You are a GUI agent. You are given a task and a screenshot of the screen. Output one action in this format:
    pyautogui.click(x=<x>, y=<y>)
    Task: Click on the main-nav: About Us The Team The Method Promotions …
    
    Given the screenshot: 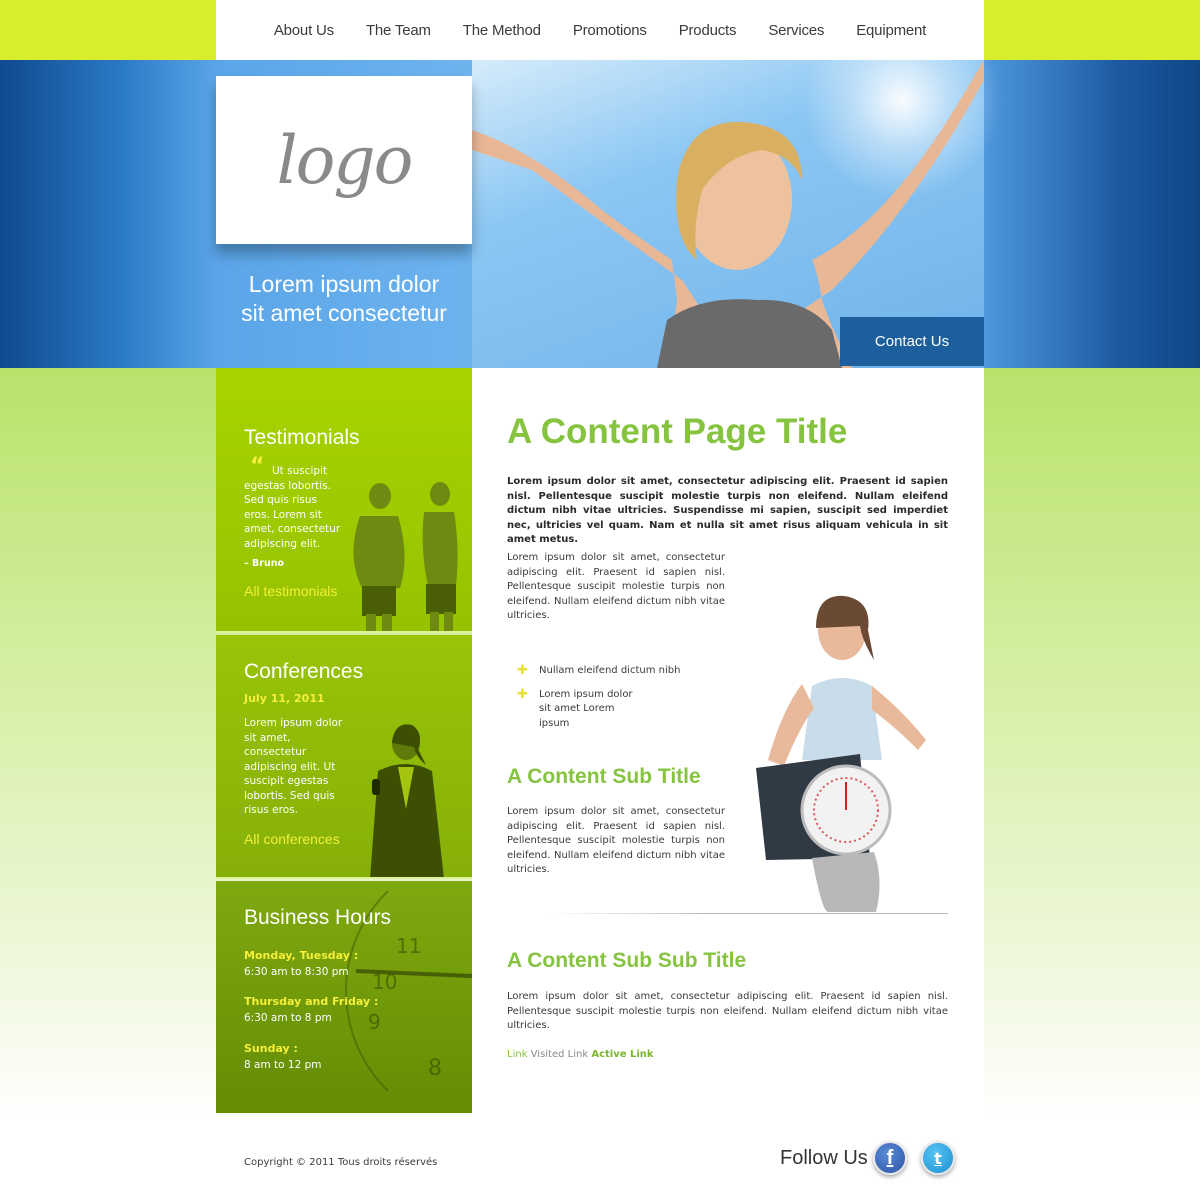 What is the action you would take?
    pyautogui.click(x=600, y=30)
    